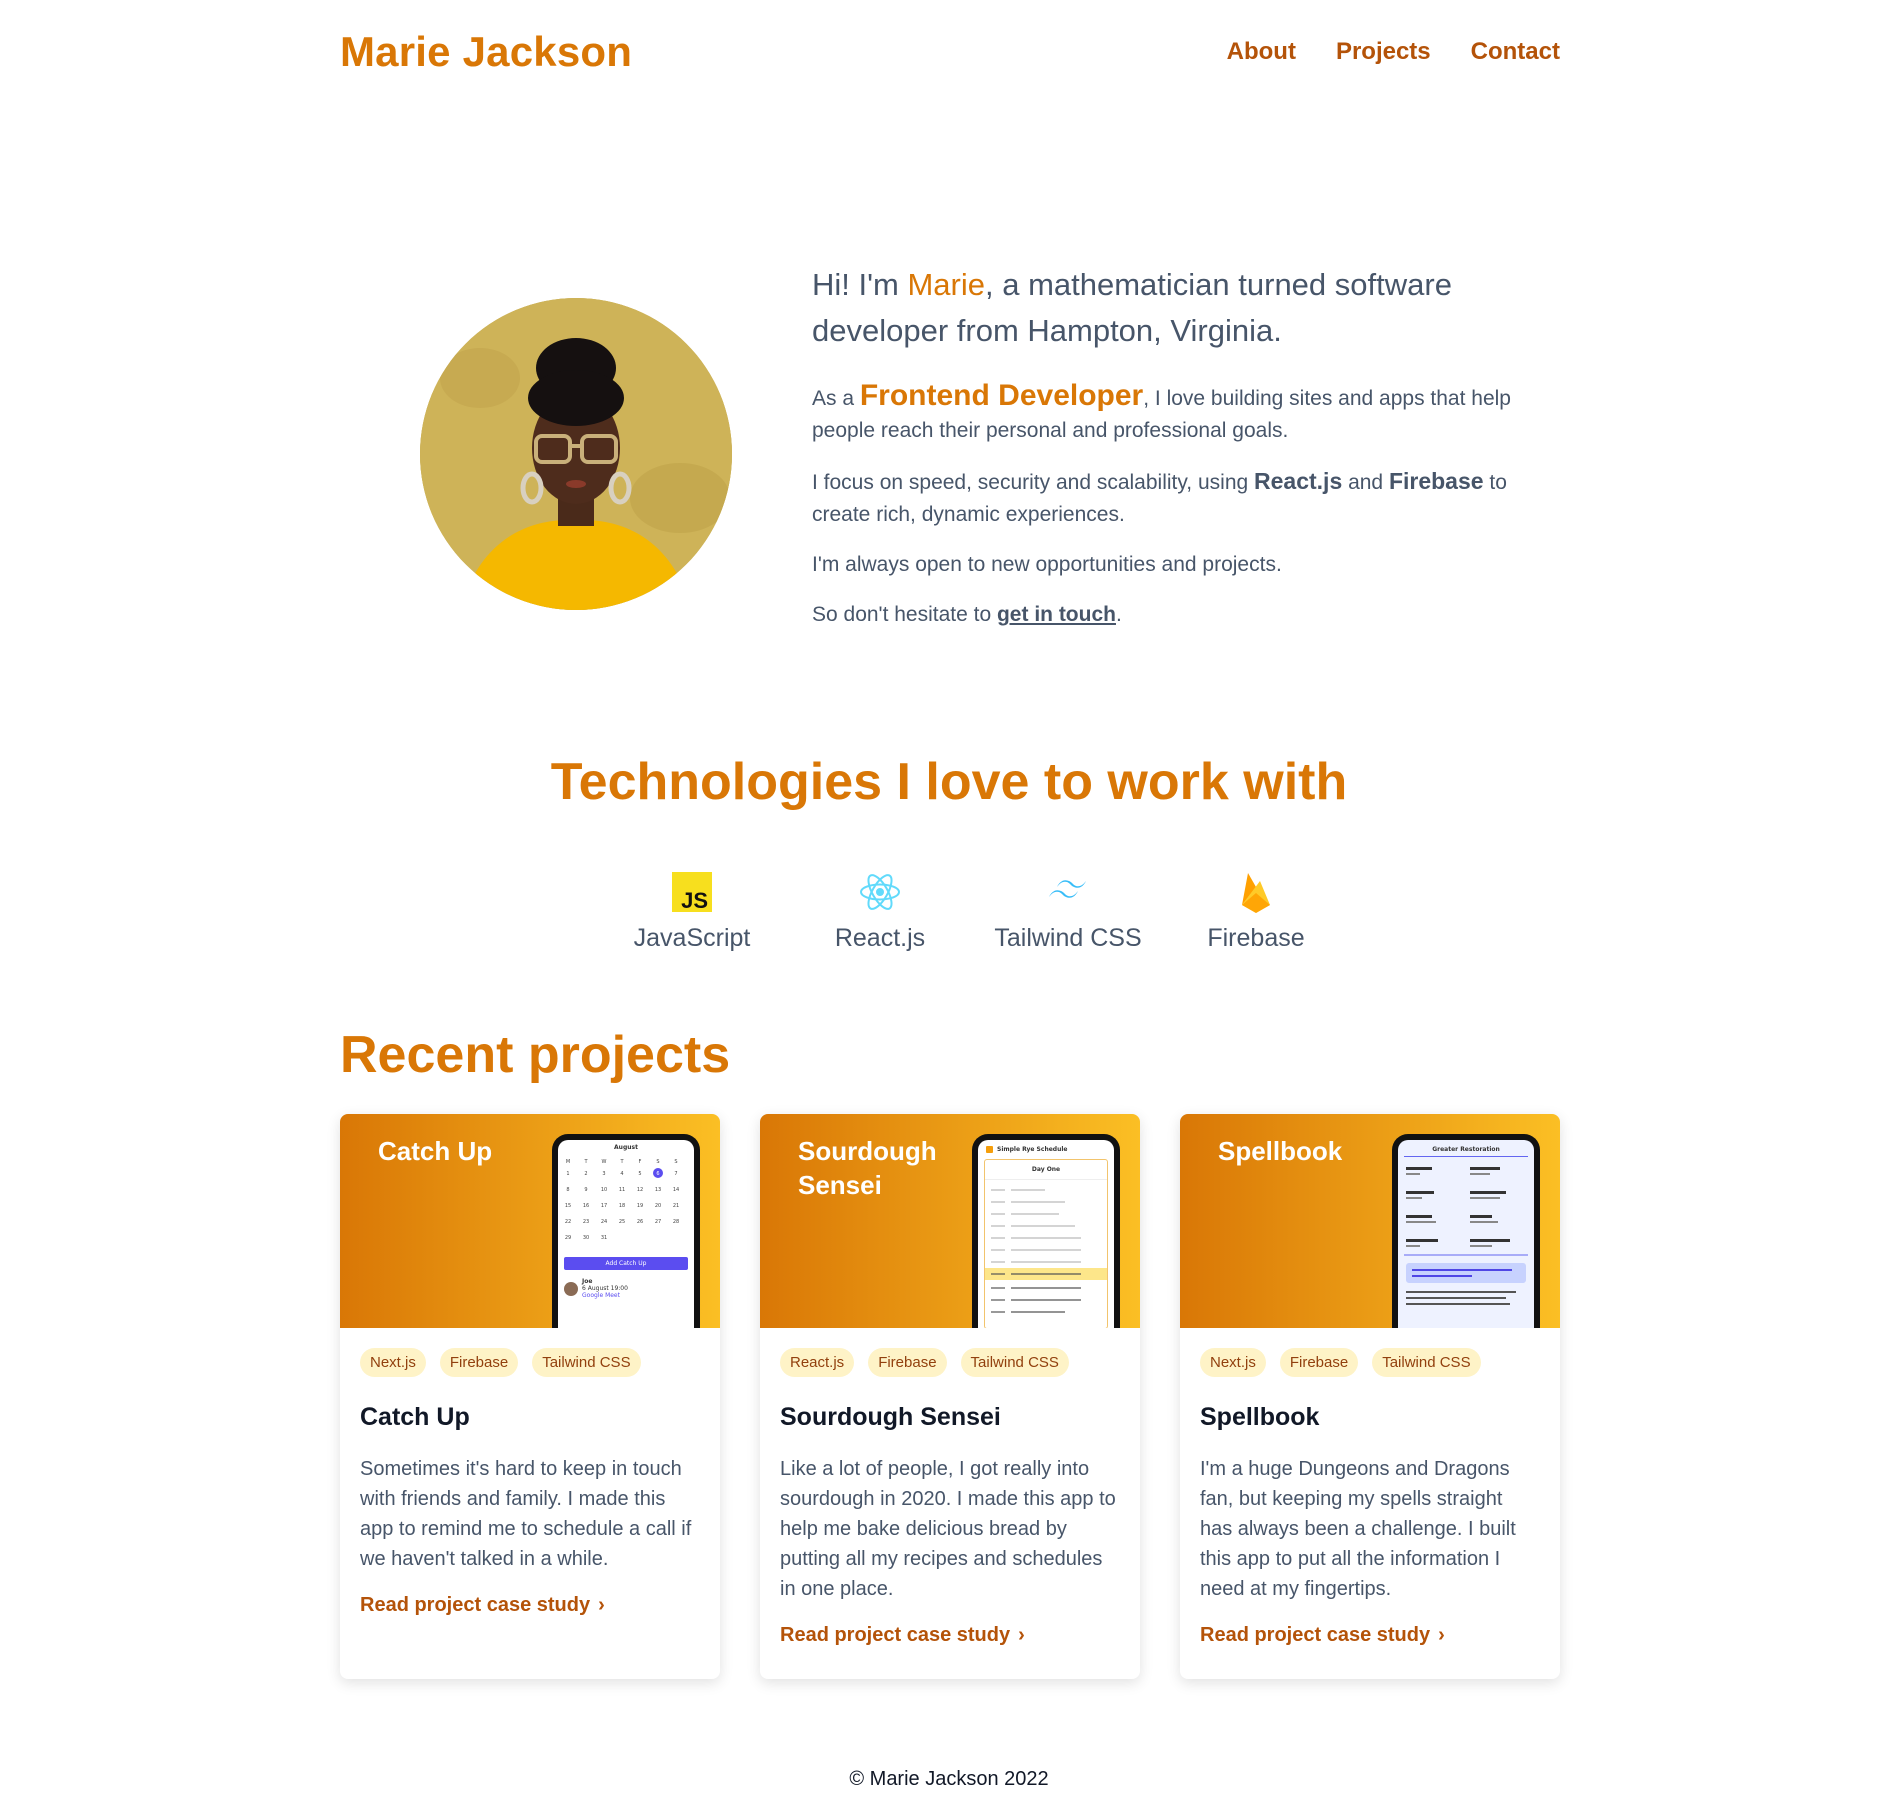 The image size is (1898, 1807). What do you see at coordinates (567, 1190) in the screenshot?
I see `svg-text: 8` at bounding box center [567, 1190].